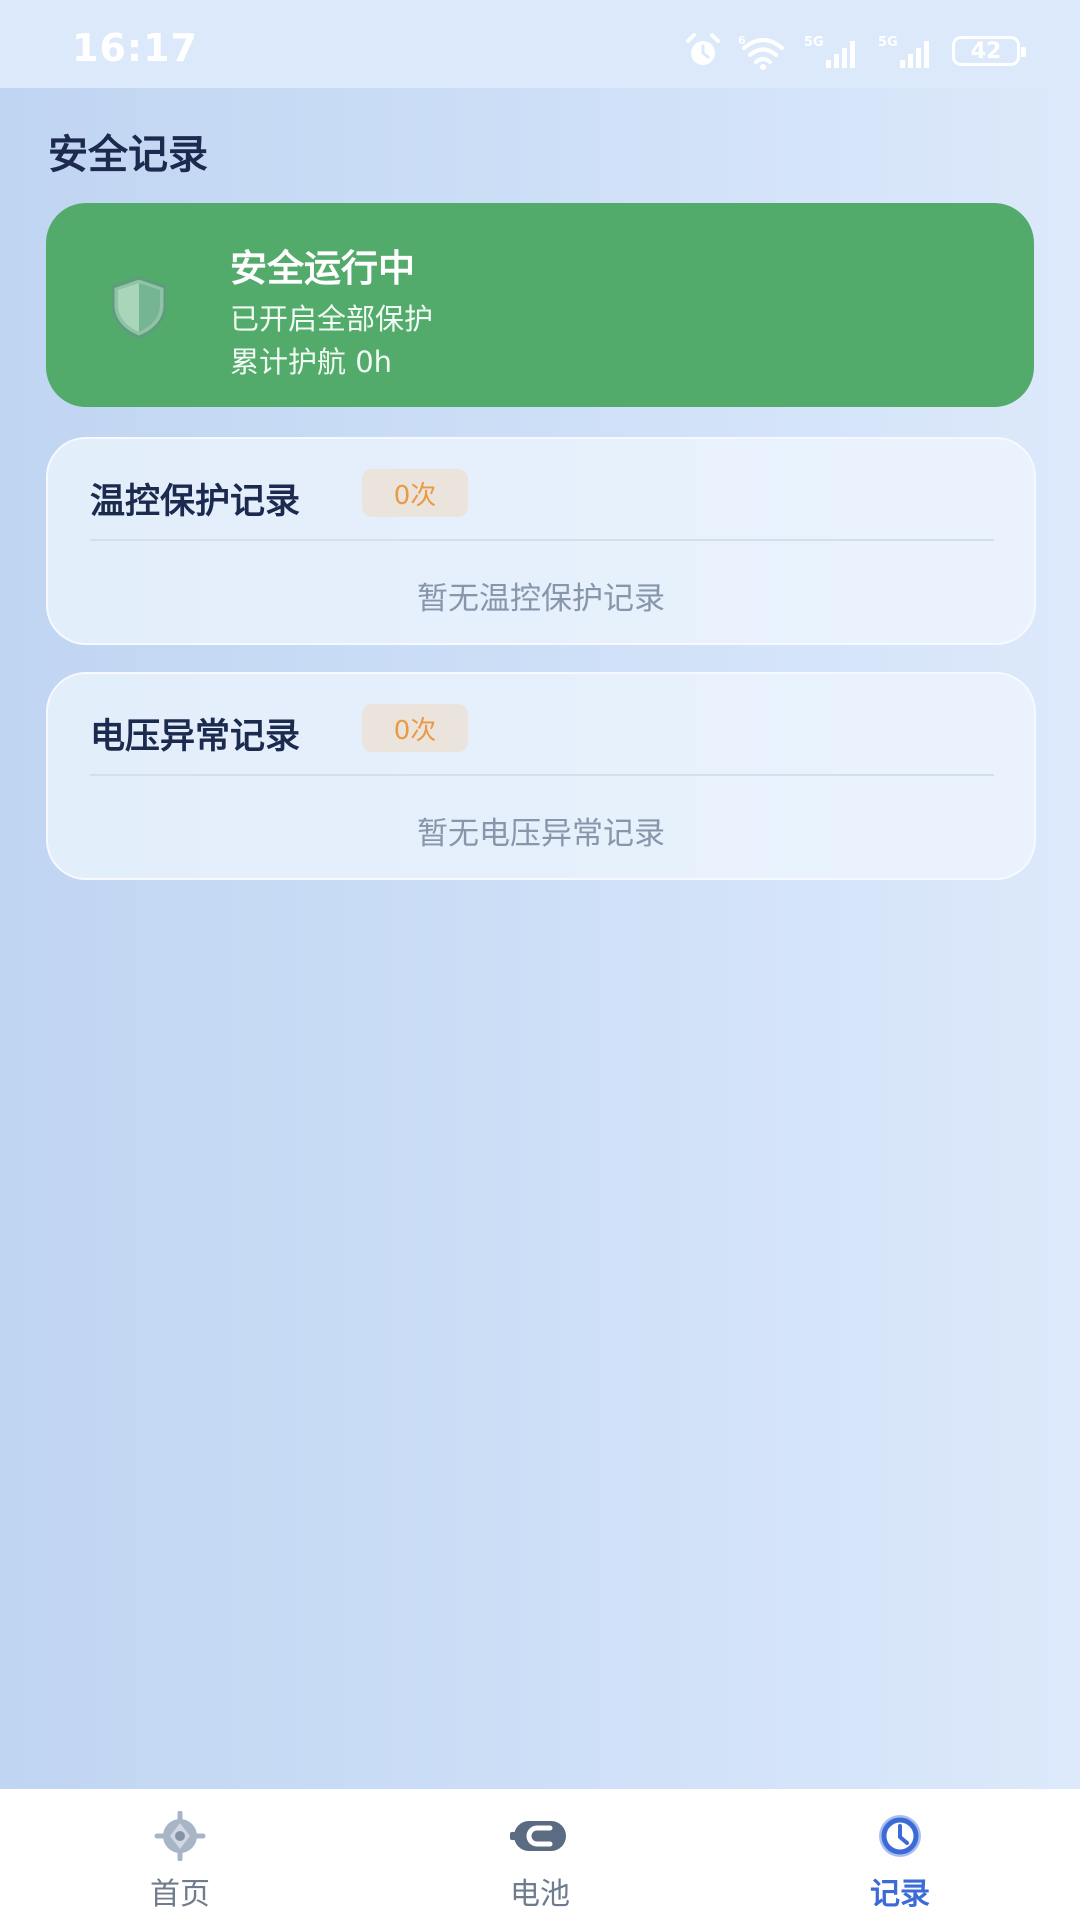 This screenshot has height=1920, width=1080. What do you see at coordinates (541, 599) in the screenshot?
I see `record-empty-text: 暂无温控保护记录` at bounding box center [541, 599].